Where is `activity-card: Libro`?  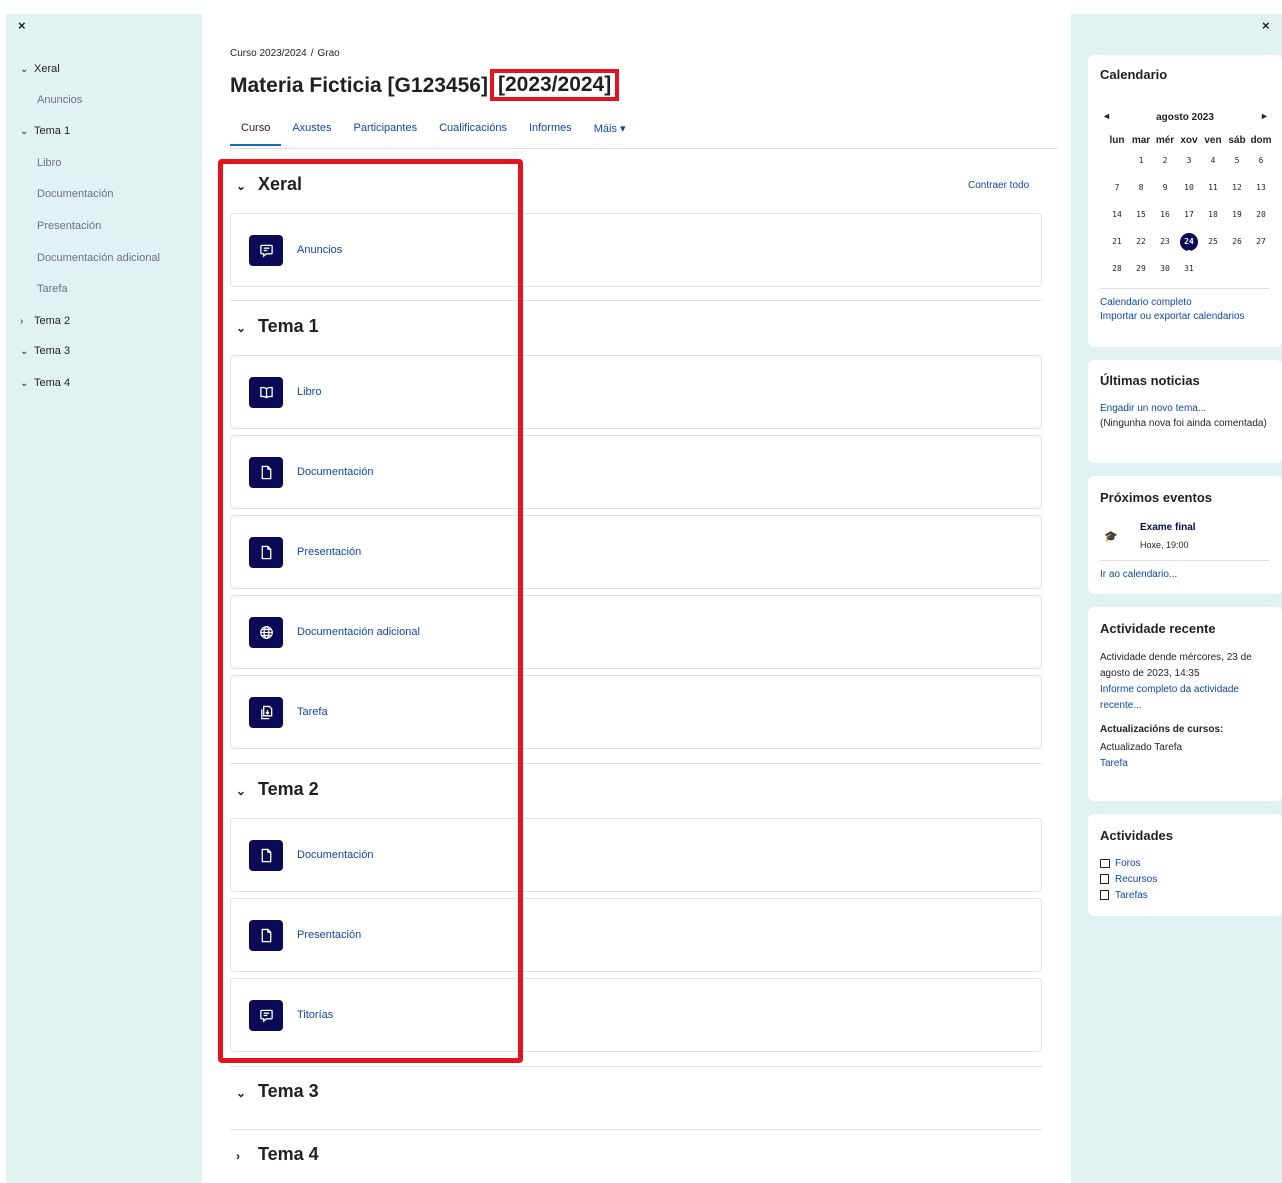
activity-card: Libro is located at coordinates (636, 392).